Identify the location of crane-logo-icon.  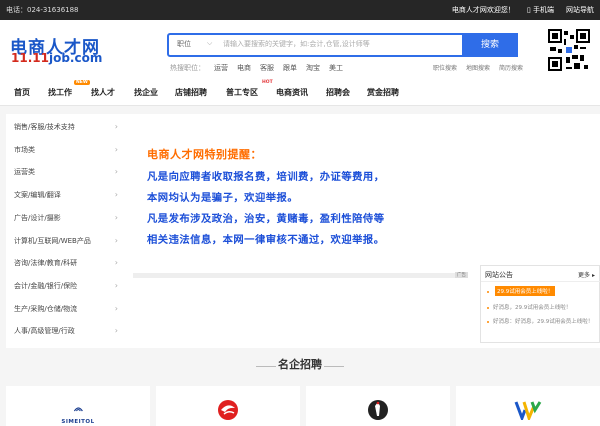
(378, 410).